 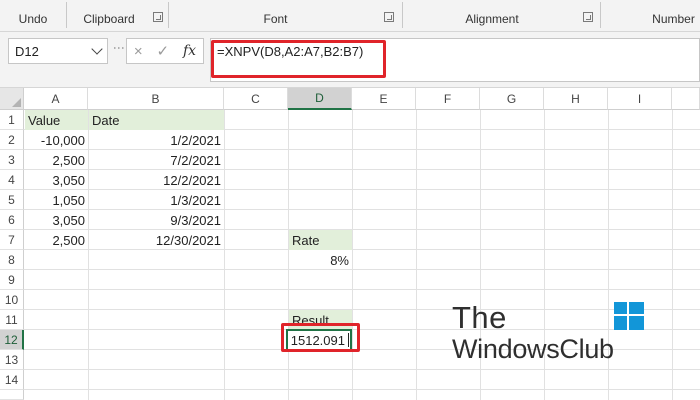 What do you see at coordinates (158, 17) in the screenshot?
I see `clipboard-launcher-icon` at bounding box center [158, 17].